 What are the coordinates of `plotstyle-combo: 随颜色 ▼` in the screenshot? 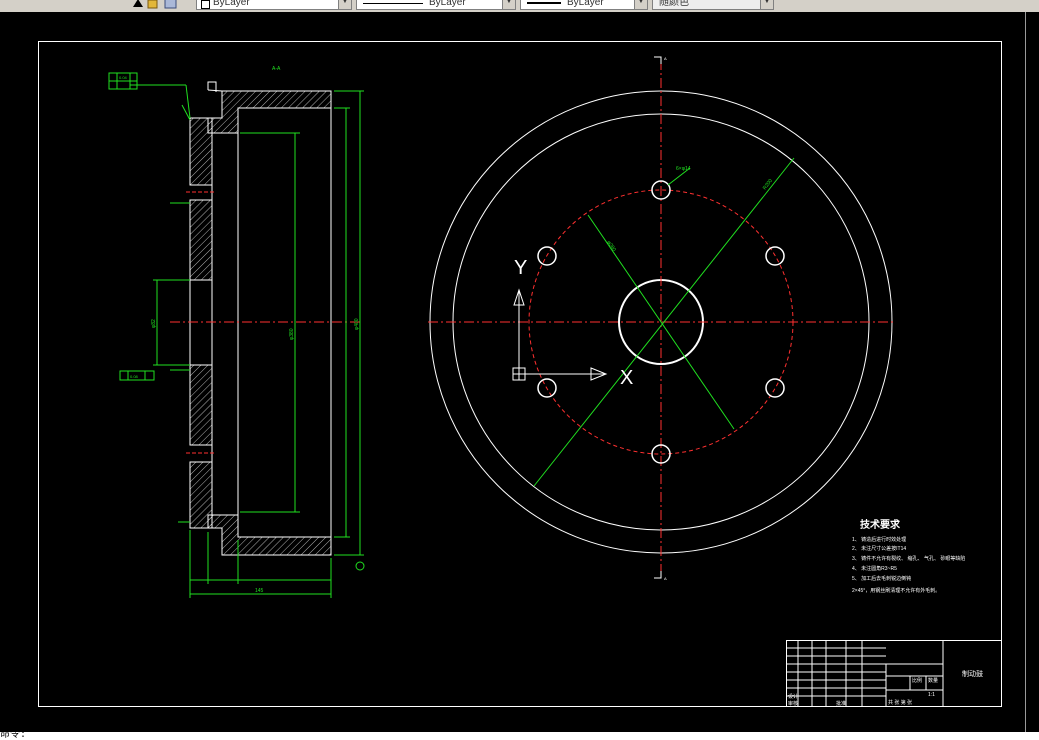 It's located at (713, 5).